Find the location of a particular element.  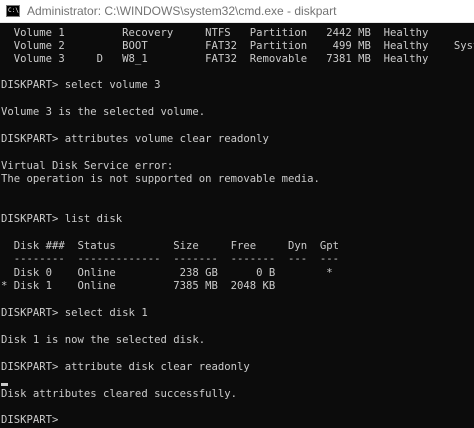

disk-table-header: Disk ### Status Size Free Dyn Gpt is located at coordinates (170, 246).